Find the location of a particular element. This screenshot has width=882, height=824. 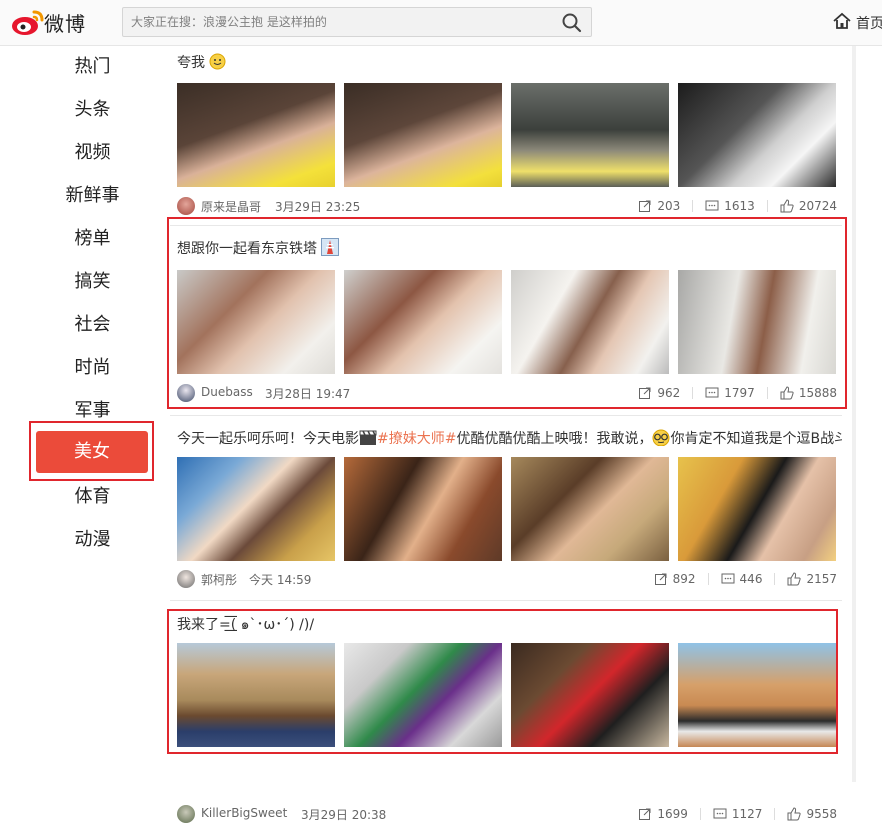

comment-count: 1613 is located at coordinates (739, 206).